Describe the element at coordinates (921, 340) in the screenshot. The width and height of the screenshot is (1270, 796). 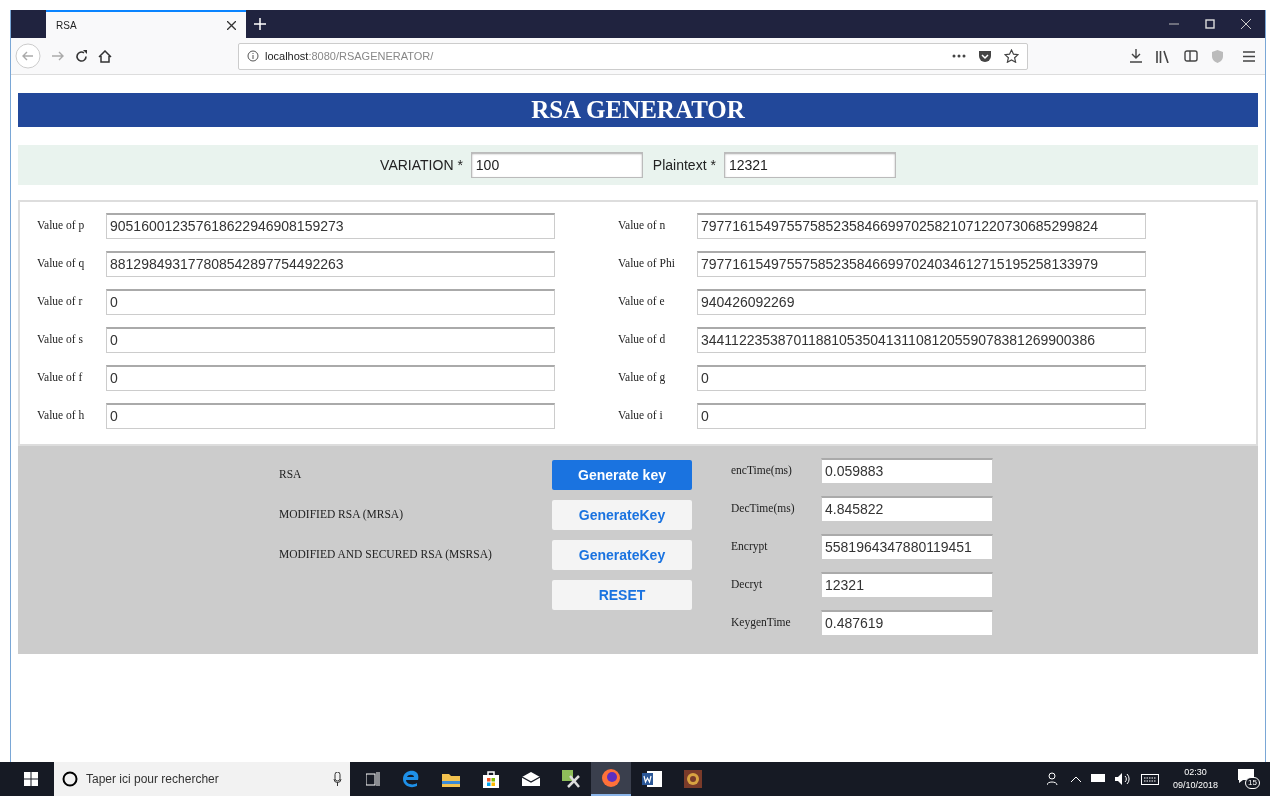
I see `input-field: 344112235387011881053504131108120559078381269900386` at that location.